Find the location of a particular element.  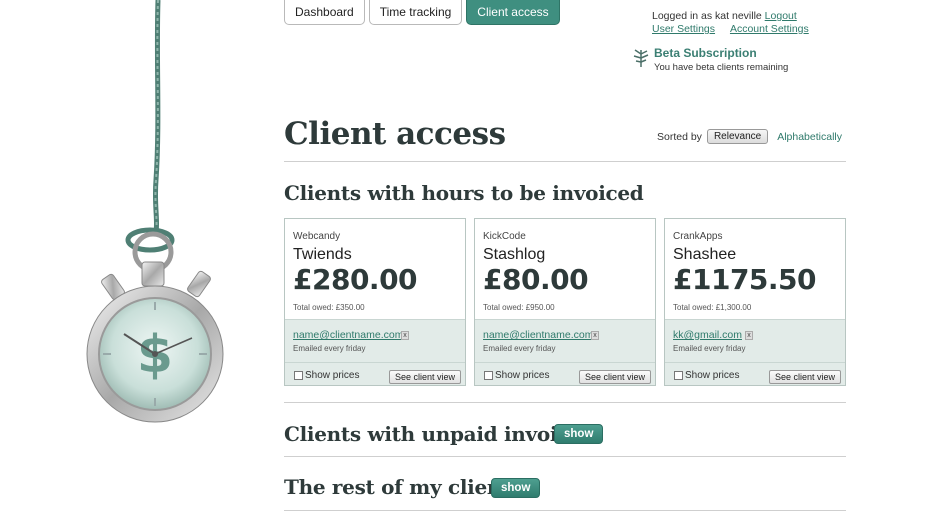

client-amount: £1175.50 is located at coordinates (745, 279).